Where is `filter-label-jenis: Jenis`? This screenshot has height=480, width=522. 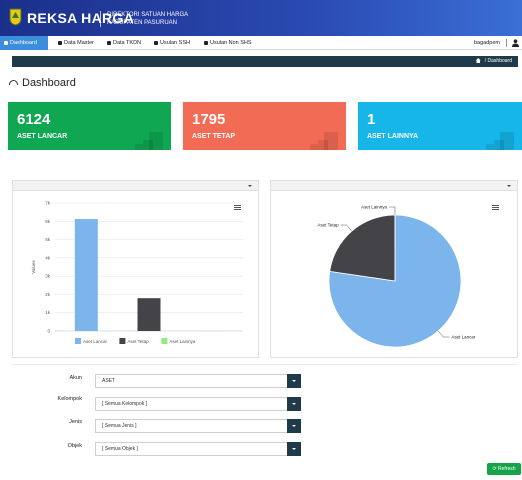
filter-label-jenis: Jenis is located at coordinates (75, 422).